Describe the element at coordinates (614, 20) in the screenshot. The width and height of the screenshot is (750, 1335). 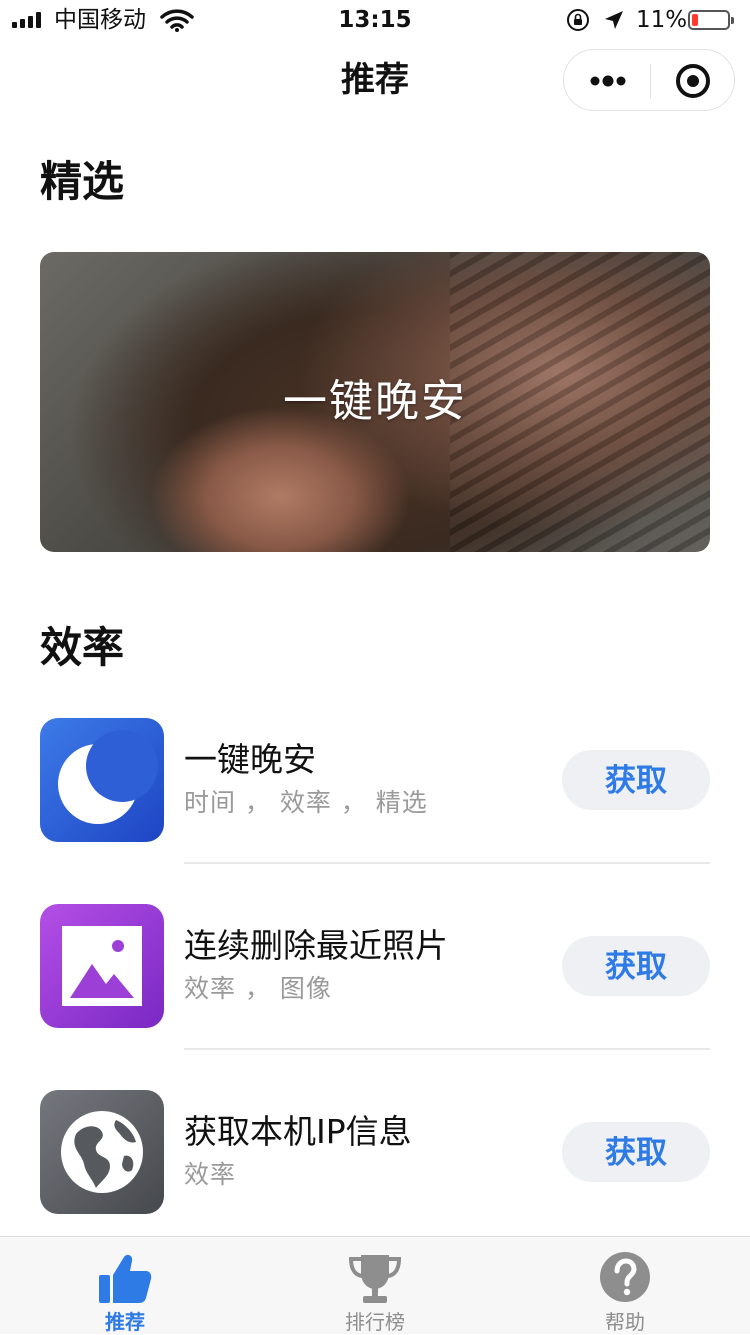
I see `location-arrow-icon` at that location.